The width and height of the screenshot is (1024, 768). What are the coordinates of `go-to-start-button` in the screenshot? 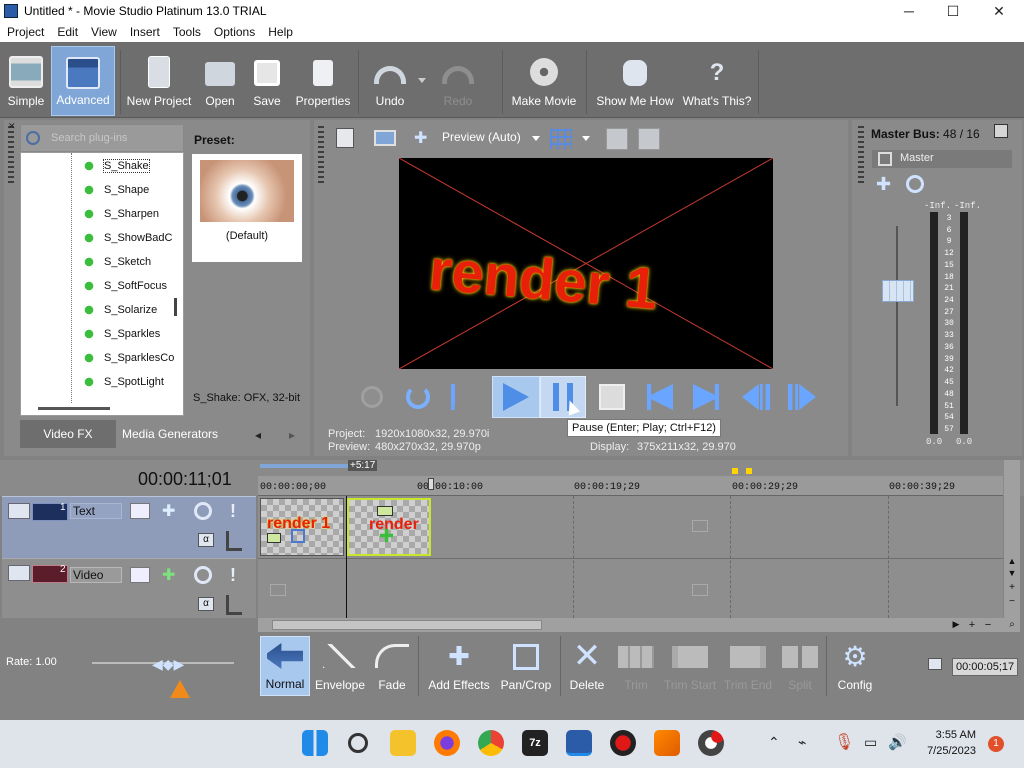 It's located at (660, 397).